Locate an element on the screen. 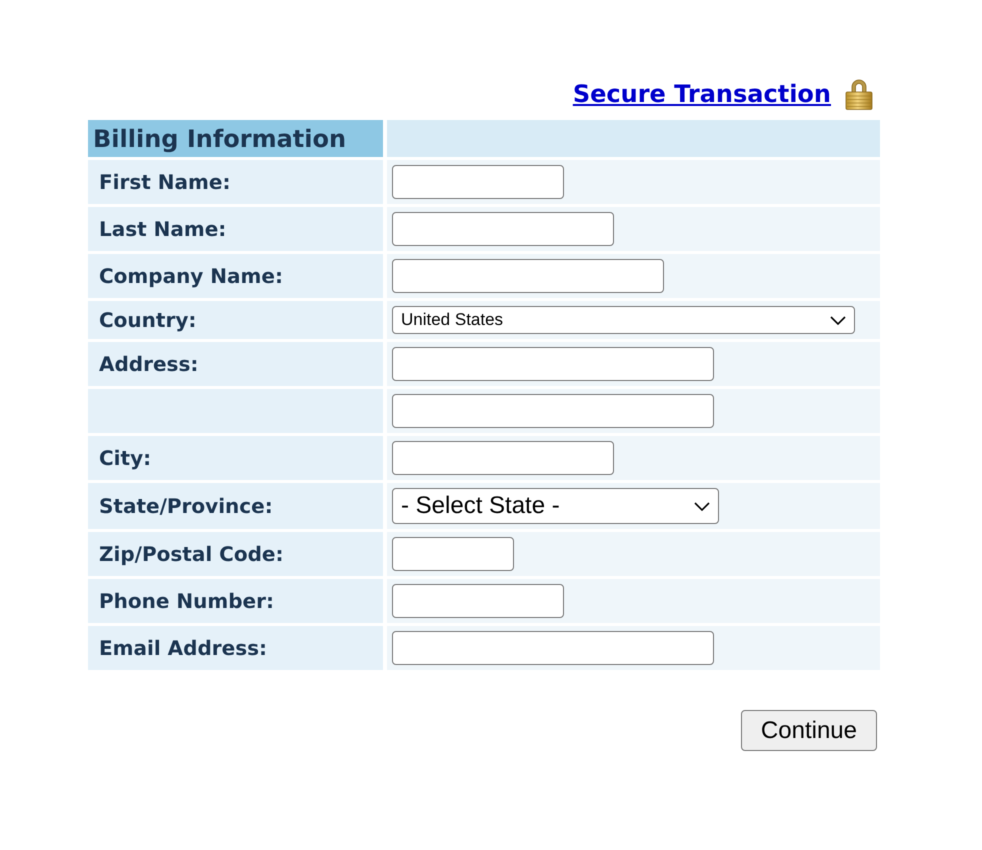 The width and height of the screenshot is (982, 850). dropdown: - Select State - is located at coordinates (555, 506).